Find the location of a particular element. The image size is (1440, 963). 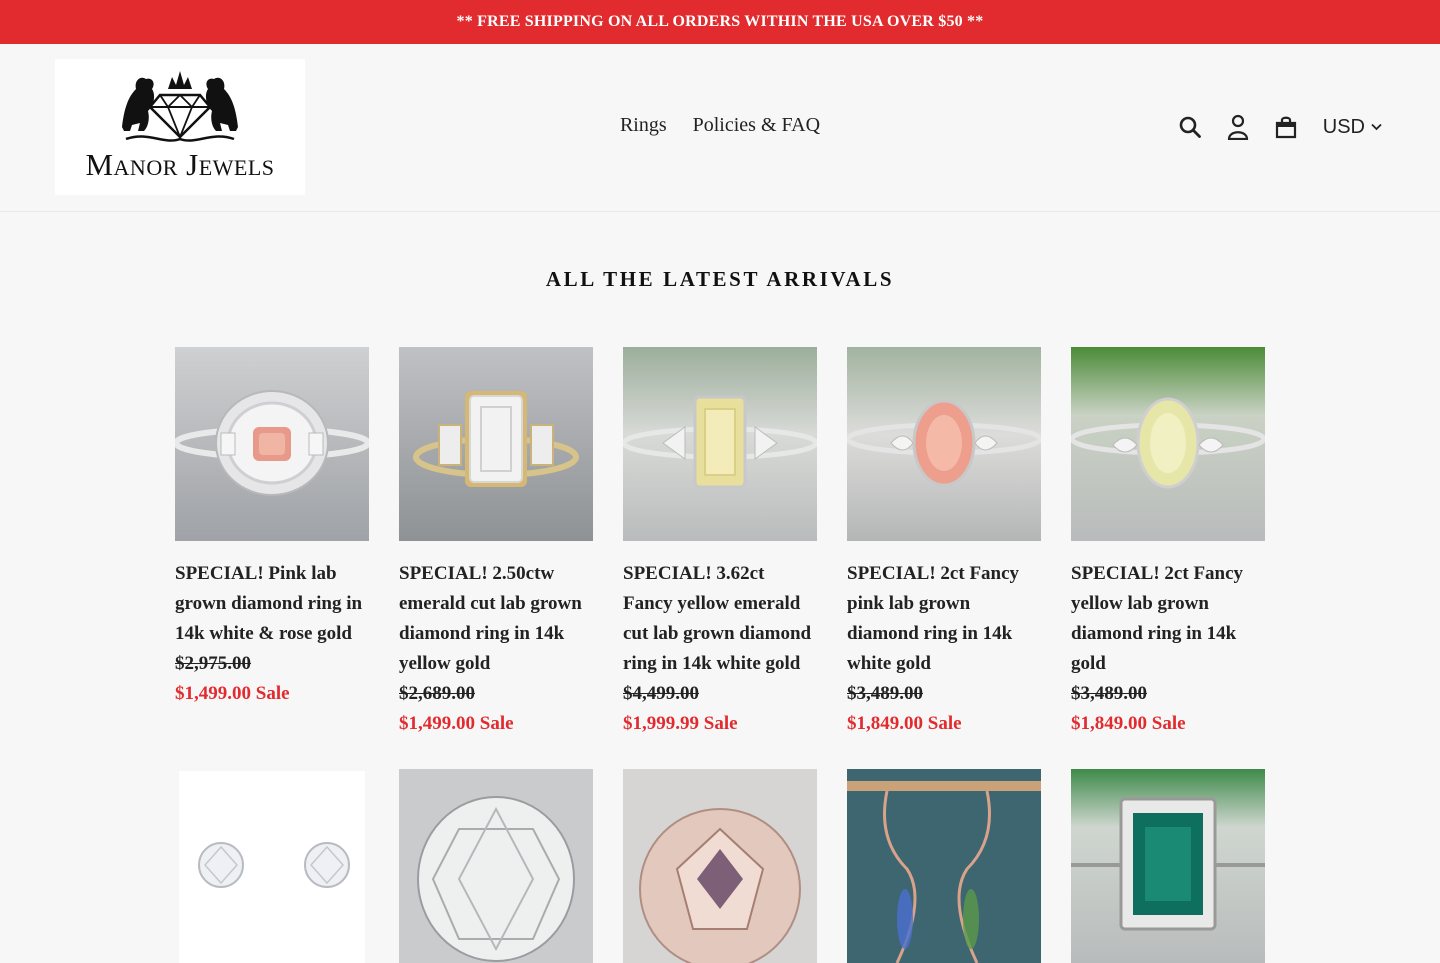

regular-price: $4,499.00 is located at coordinates (661, 693).